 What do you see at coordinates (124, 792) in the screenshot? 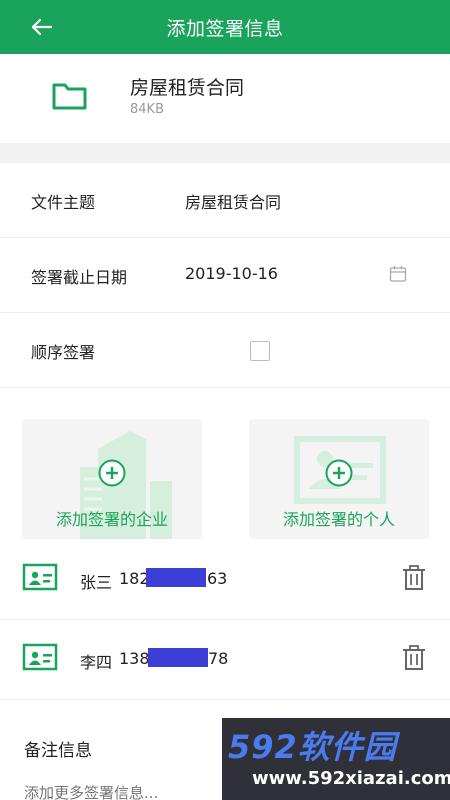
I see `notes-input` at bounding box center [124, 792].